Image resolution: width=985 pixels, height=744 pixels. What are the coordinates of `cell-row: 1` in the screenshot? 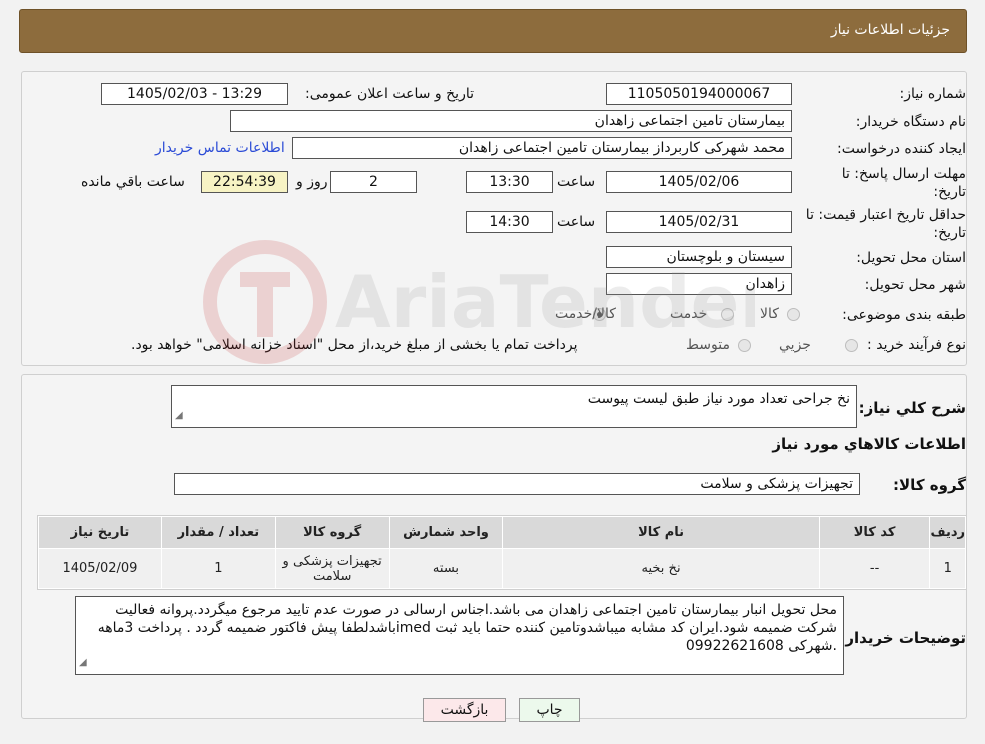 It's located at (947, 568).